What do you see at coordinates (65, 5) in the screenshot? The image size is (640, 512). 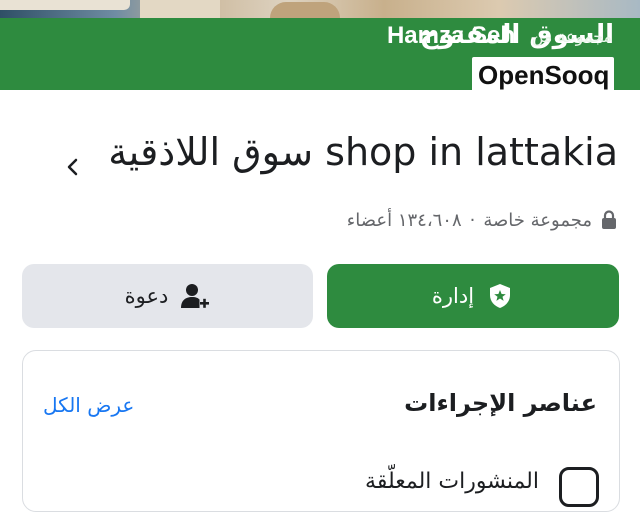 I see `cover-sign` at bounding box center [65, 5].